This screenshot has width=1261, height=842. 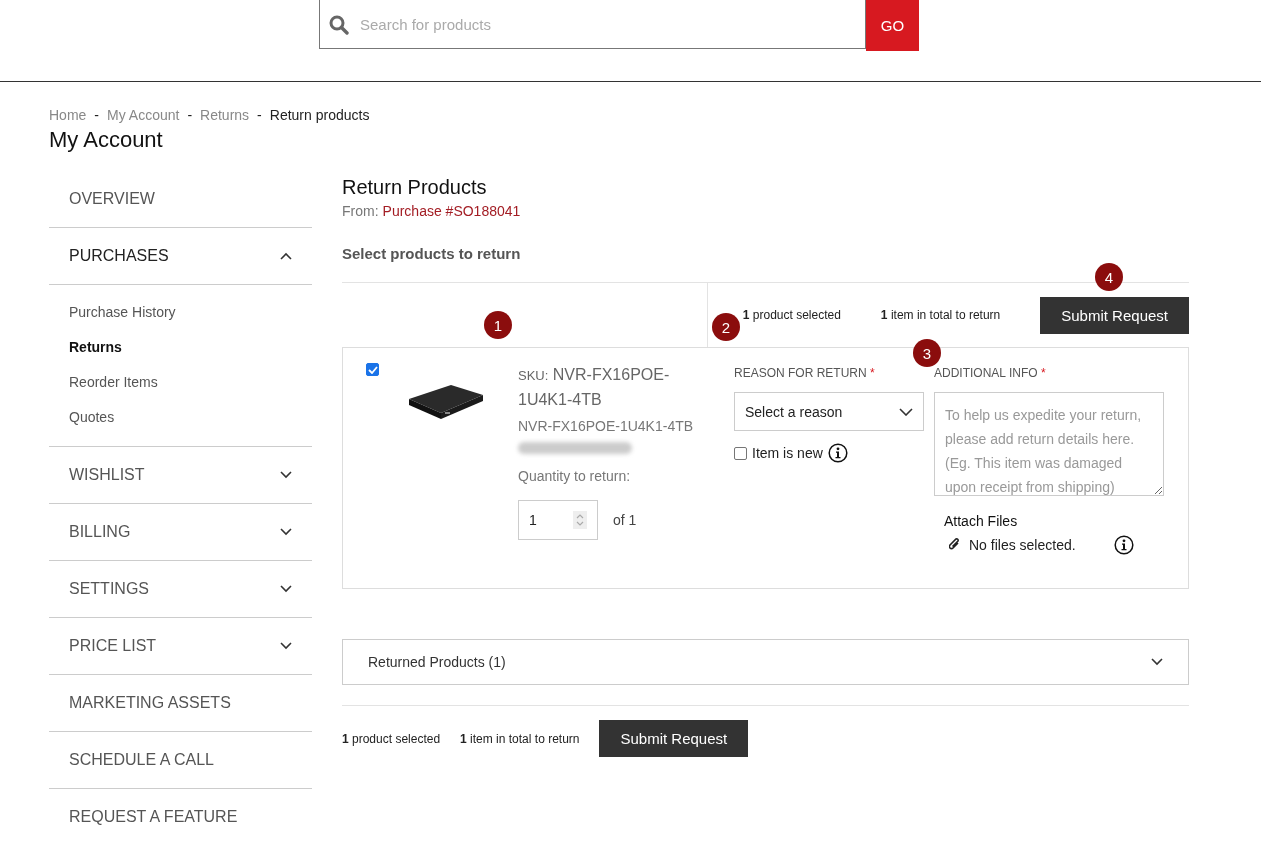 What do you see at coordinates (180, 417) in the screenshot?
I see `sidebar-subitem: Quotes` at bounding box center [180, 417].